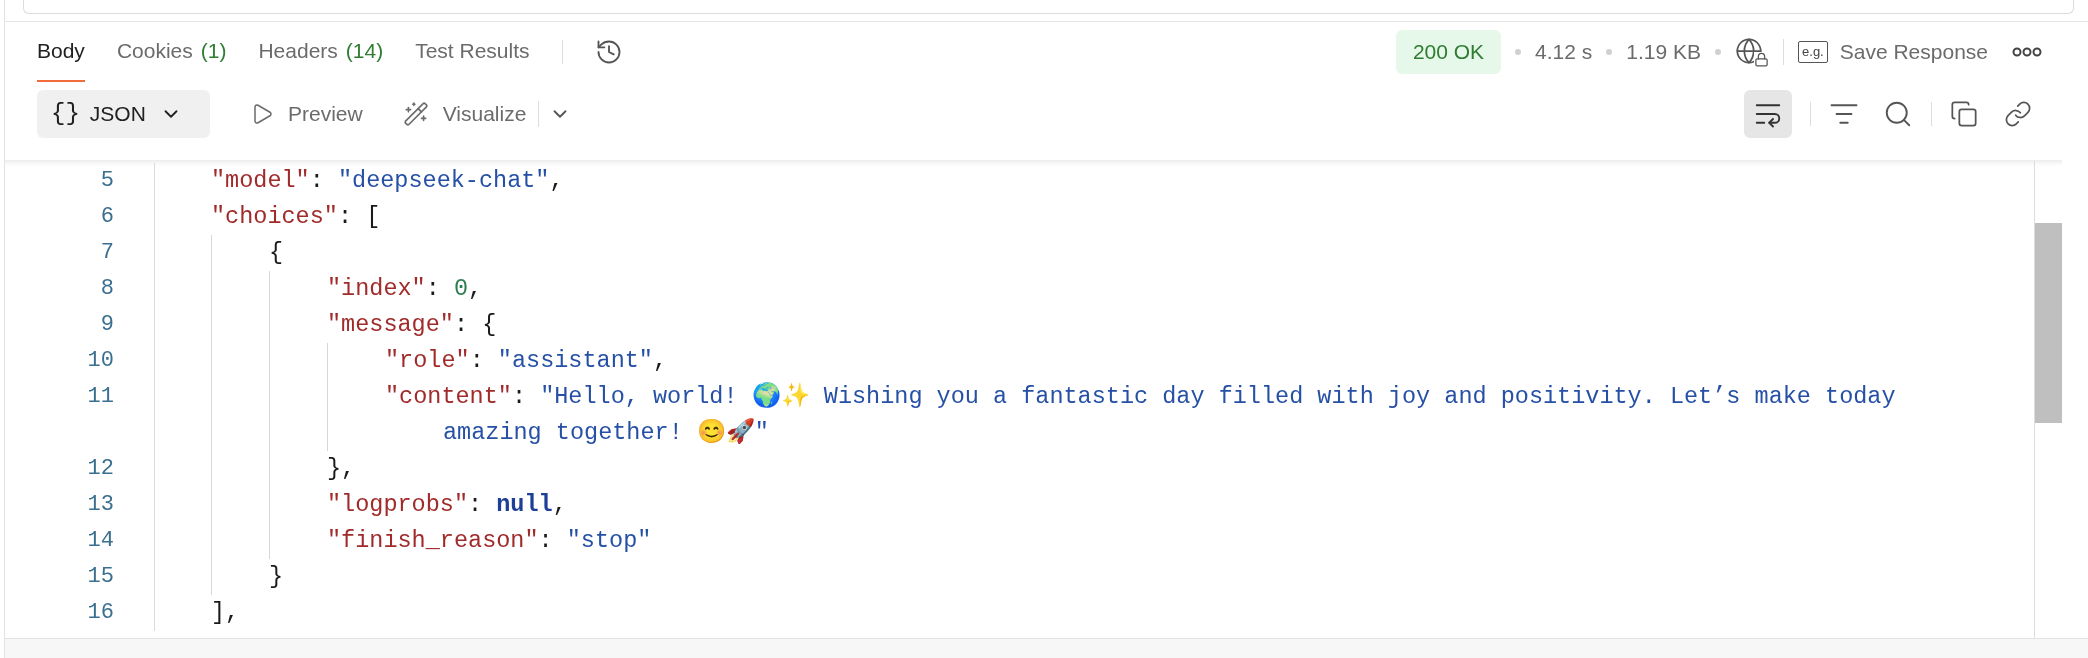 The image size is (2088, 658). Describe the element at coordinates (80, 217) in the screenshot. I see `line-number: 6` at that location.